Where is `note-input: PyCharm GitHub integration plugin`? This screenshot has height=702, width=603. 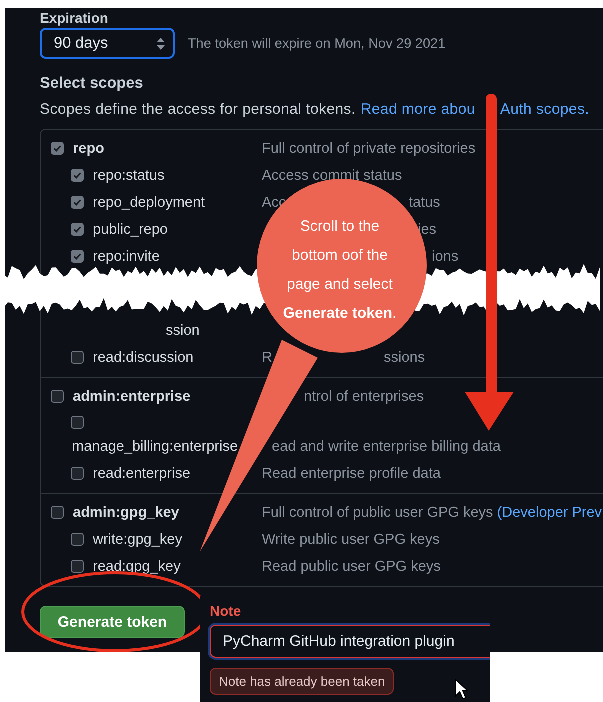
note-input: PyCharm GitHub integration plugin is located at coordinates (350, 641).